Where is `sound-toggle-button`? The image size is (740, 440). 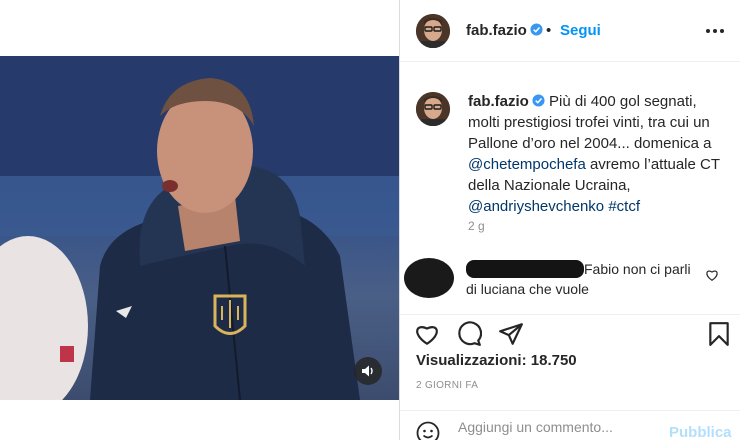 sound-toggle-button is located at coordinates (368, 371).